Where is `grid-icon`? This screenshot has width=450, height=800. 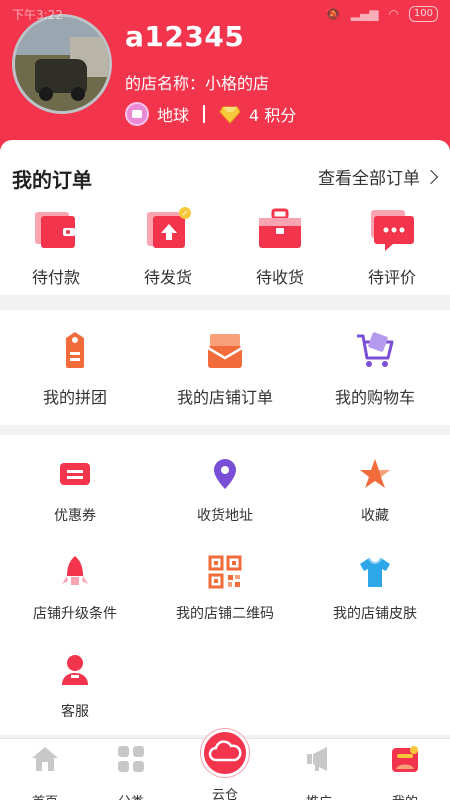 grid-icon is located at coordinates (131, 759).